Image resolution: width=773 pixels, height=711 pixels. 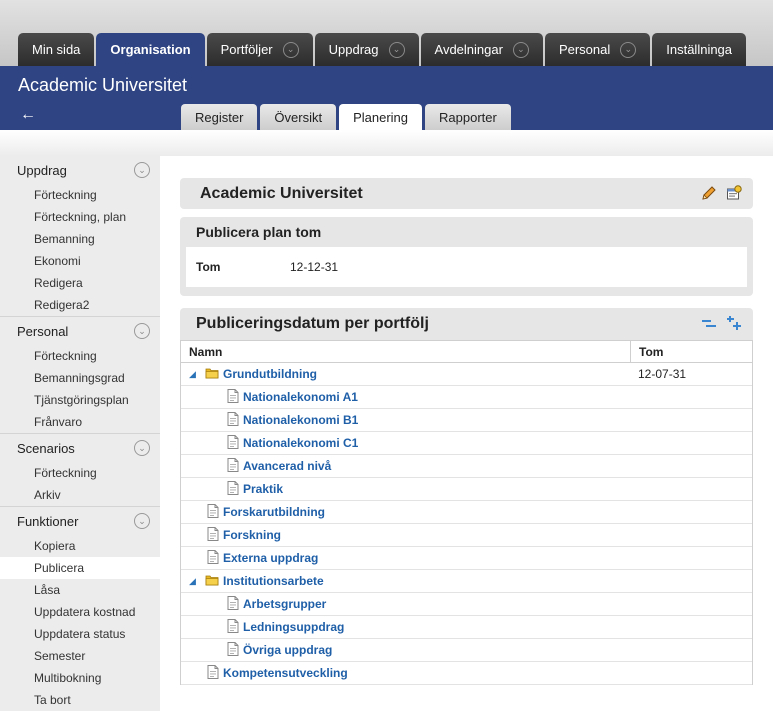 I want to click on tree-row: Övriga uppdrag, so click(x=466, y=650).